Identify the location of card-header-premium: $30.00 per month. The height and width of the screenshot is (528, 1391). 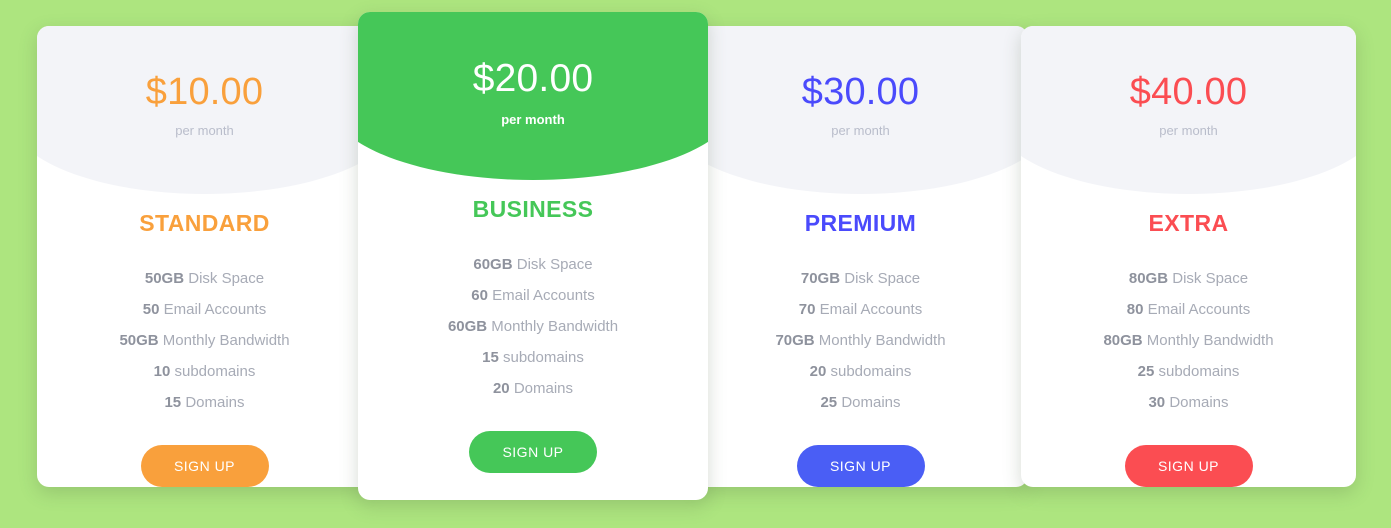
(860, 110).